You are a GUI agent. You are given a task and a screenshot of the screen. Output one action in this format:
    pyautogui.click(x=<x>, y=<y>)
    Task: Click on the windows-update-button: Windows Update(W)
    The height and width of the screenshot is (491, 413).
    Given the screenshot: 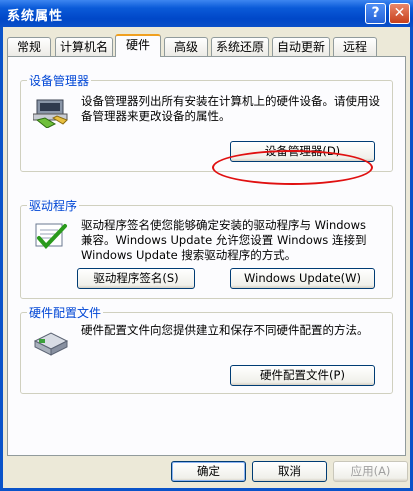 What is the action you would take?
    pyautogui.click(x=302, y=278)
    